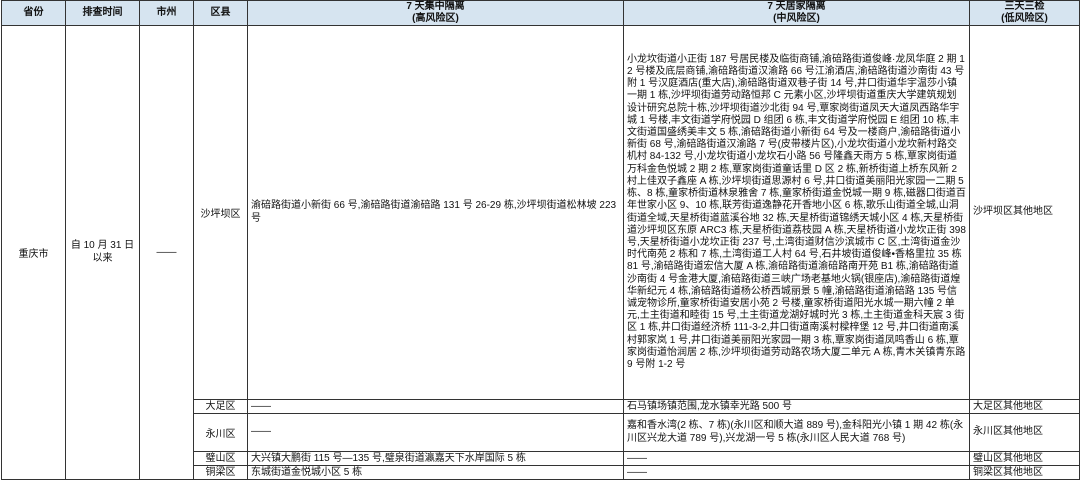  I want to click on header-high-risk-title: 7 天集中隔离, so click(435, 6).